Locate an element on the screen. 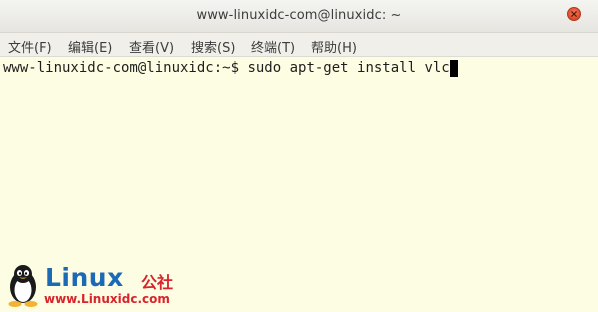 This screenshot has width=598, height=312. close-icon is located at coordinates (574, 14).